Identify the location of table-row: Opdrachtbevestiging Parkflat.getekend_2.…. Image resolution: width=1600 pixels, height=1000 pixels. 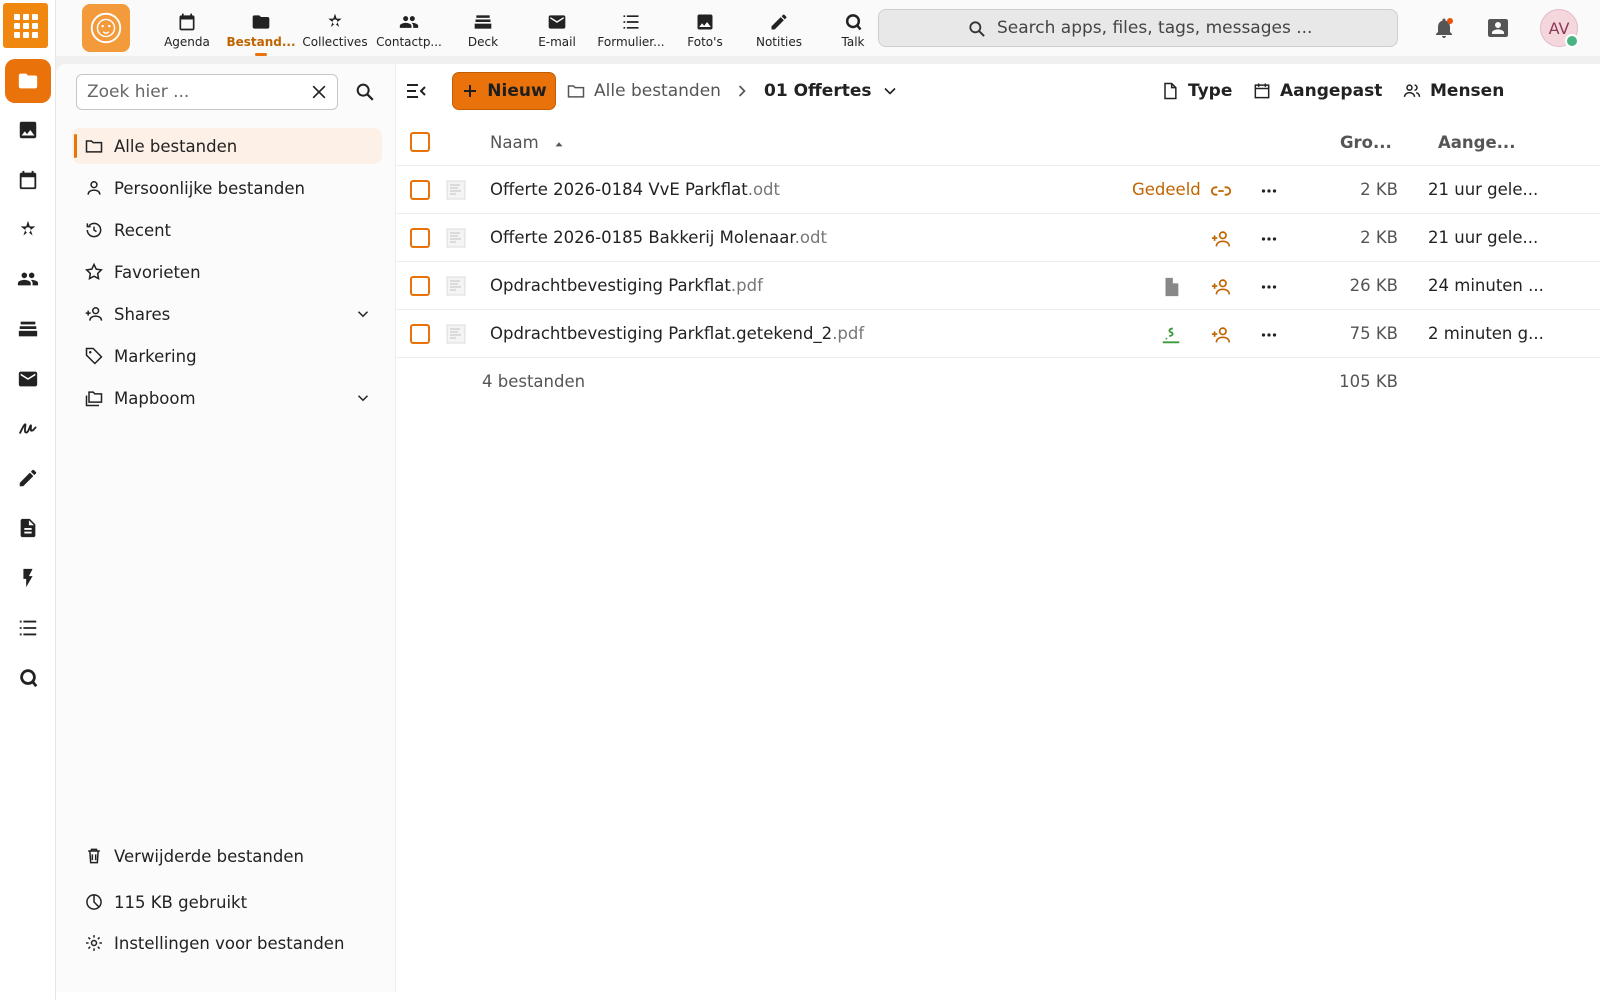
(998, 334).